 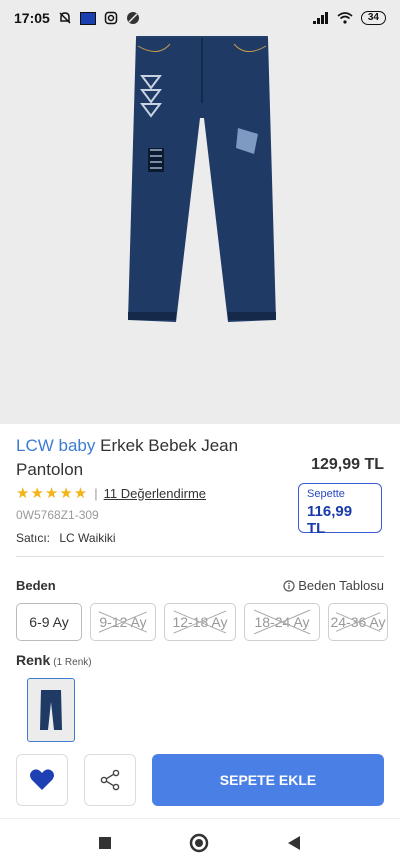 What do you see at coordinates (105, 842) in the screenshot?
I see `recents-nav-icon` at bounding box center [105, 842].